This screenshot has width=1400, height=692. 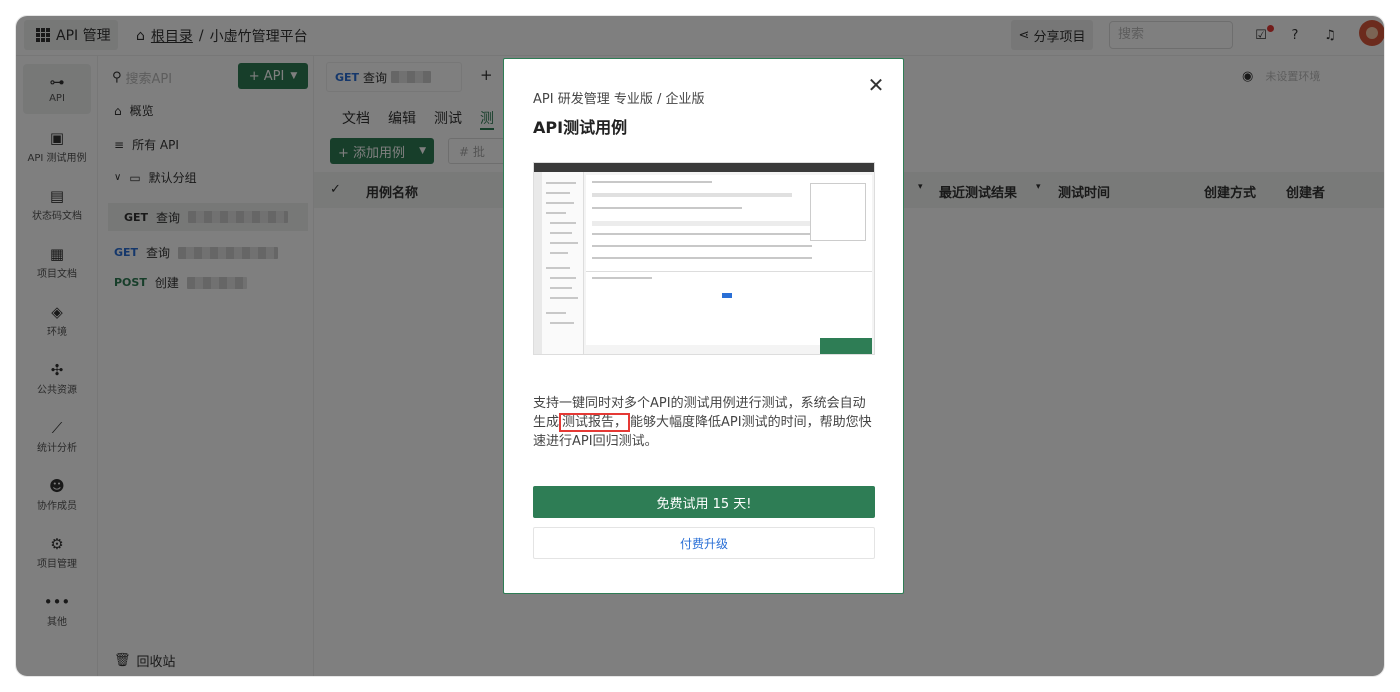 What do you see at coordinates (580, 127) in the screenshot?
I see `modal-title: API测试用例` at bounding box center [580, 127].